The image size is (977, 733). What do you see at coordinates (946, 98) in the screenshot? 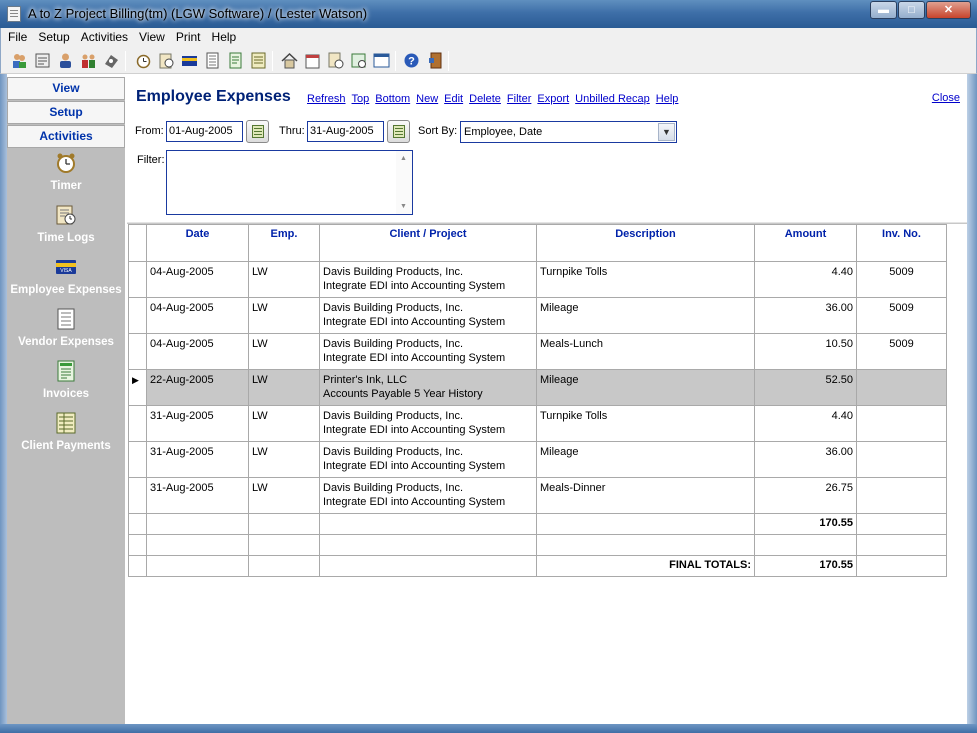
I see `close-link: Close` at bounding box center [946, 98].